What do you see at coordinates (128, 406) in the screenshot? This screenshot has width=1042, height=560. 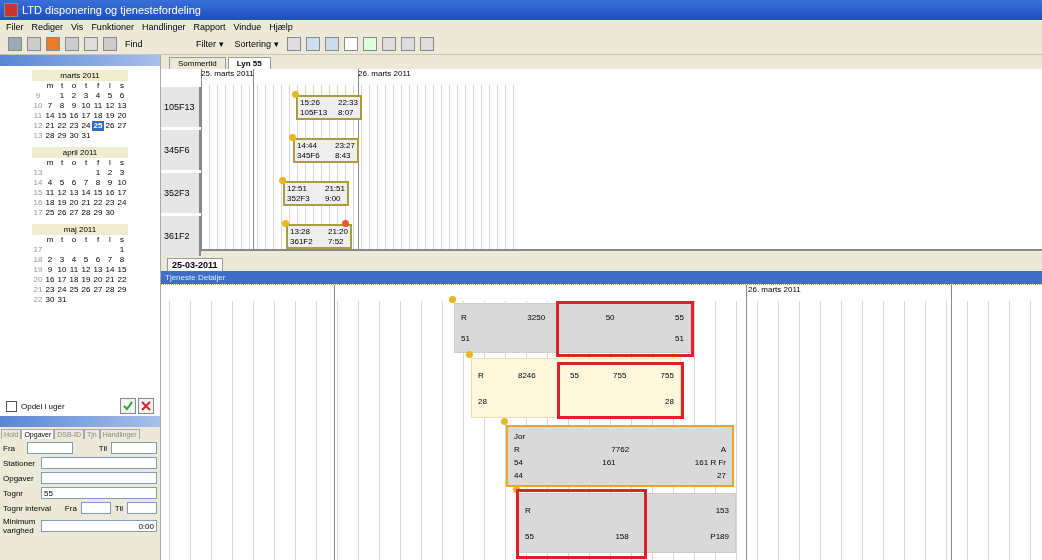 I see `confirm-button` at bounding box center [128, 406].